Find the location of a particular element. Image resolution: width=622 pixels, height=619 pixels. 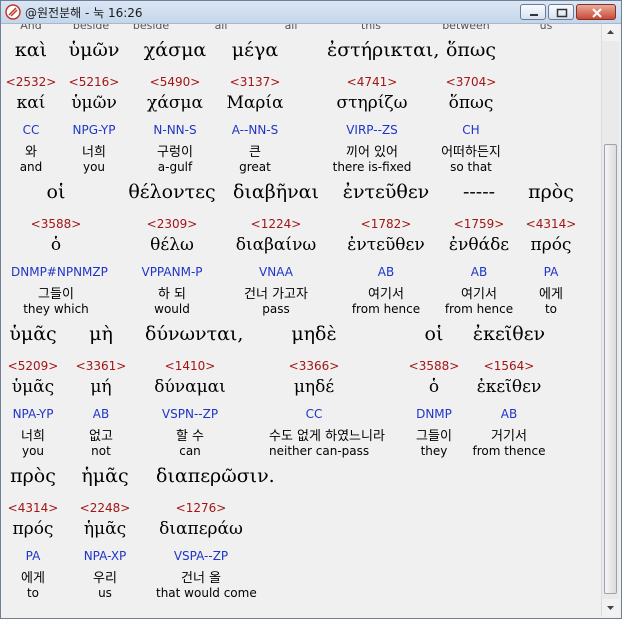

lemma: στηρίζω is located at coordinates (372, 103).